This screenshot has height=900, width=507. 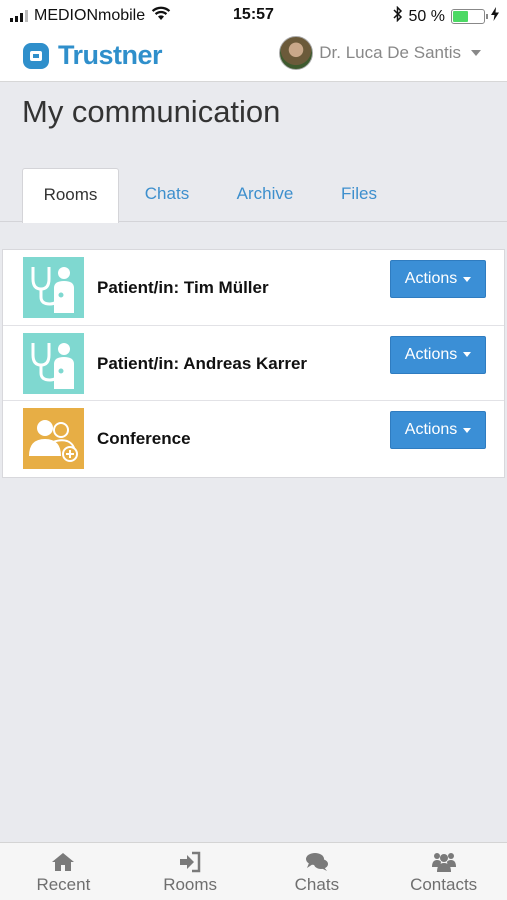 I want to click on tab-files: Files, so click(x=359, y=195).